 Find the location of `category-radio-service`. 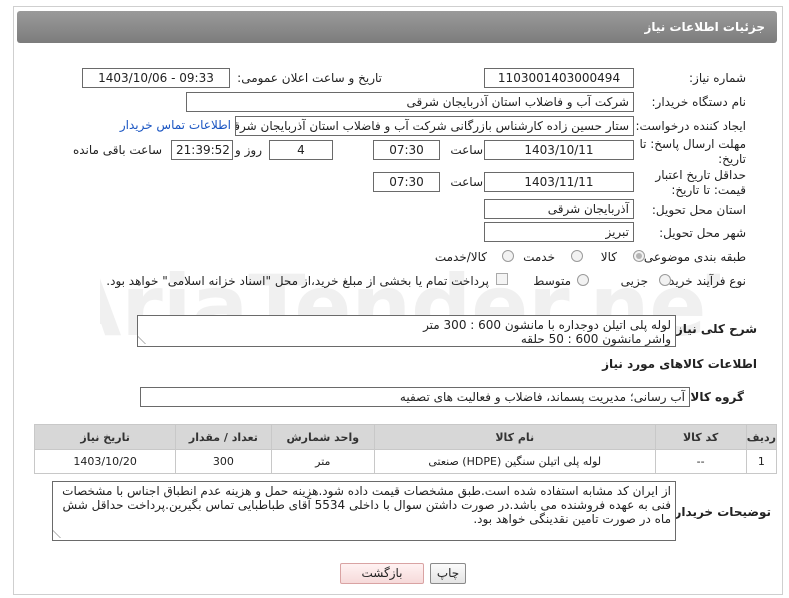

category-radio-service is located at coordinates (577, 256).